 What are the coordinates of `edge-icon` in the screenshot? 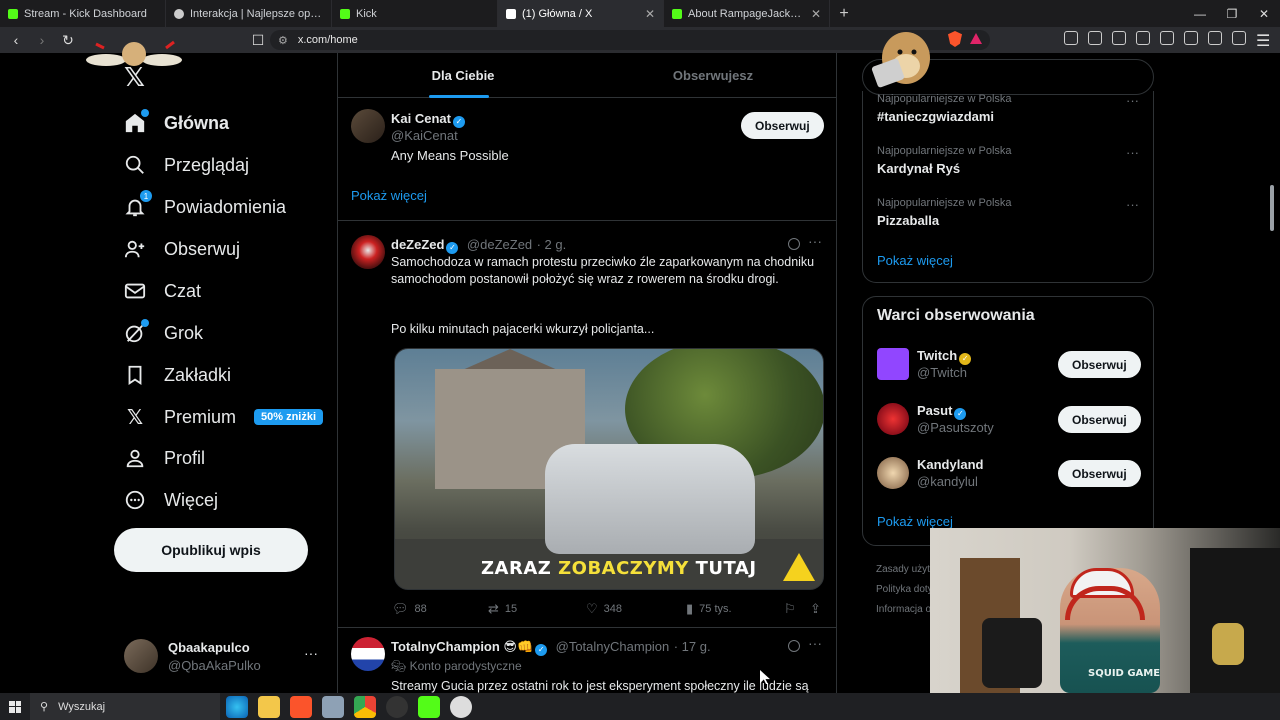 It's located at (237, 706).